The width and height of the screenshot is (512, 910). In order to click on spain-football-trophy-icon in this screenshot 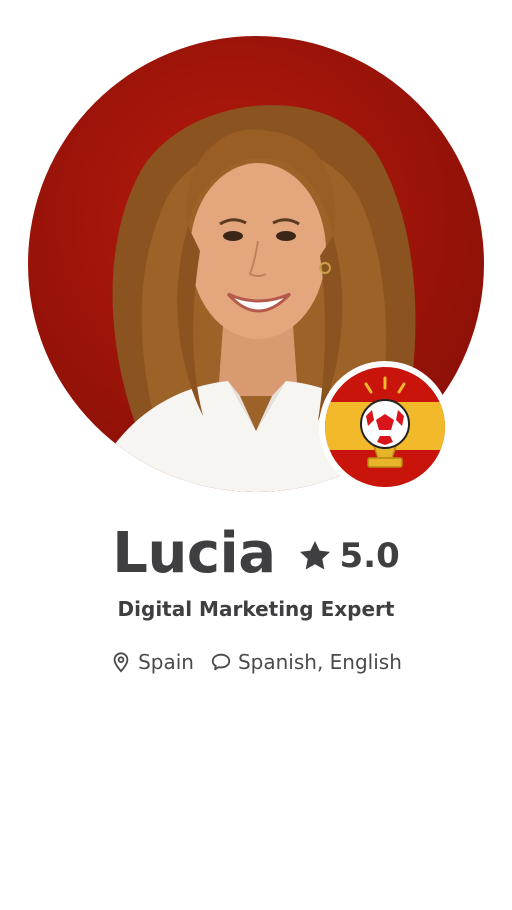, I will do `click(385, 427)`.